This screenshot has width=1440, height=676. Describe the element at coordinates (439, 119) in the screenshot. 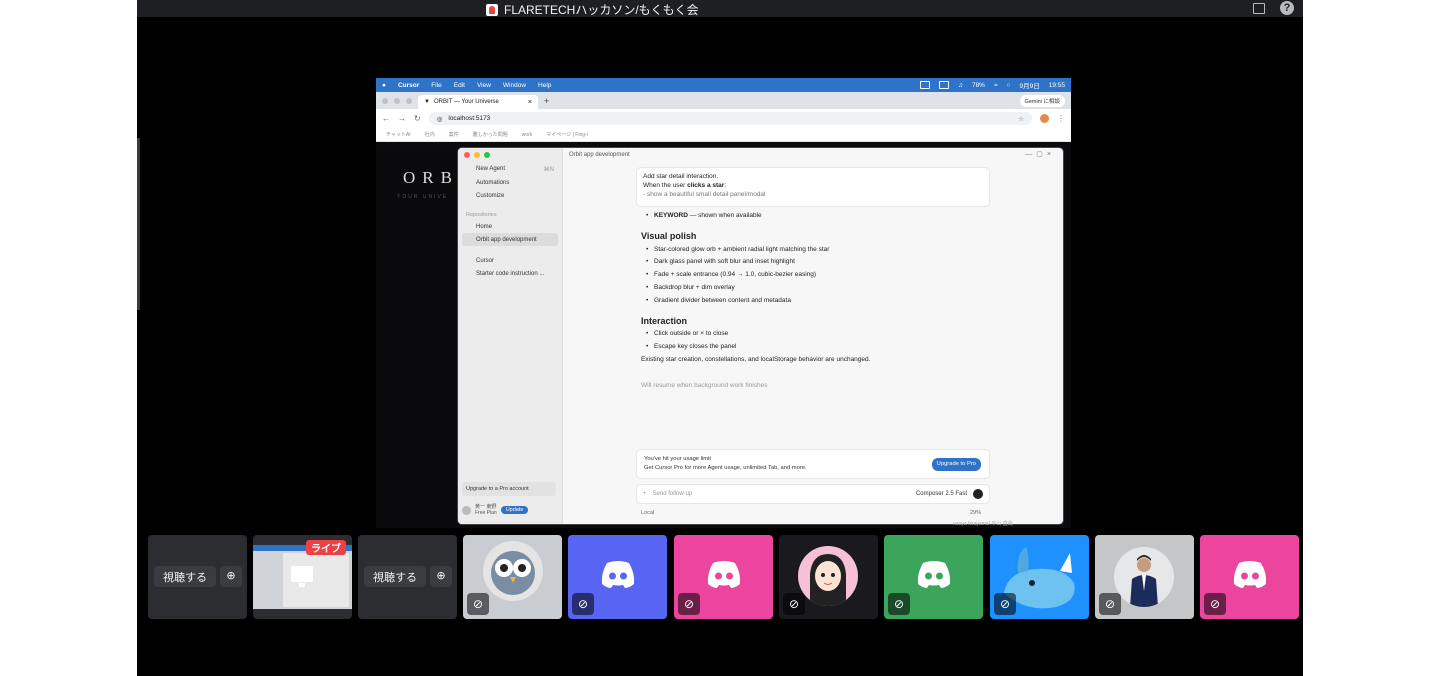

I see `site-info-icon: ◎` at that location.